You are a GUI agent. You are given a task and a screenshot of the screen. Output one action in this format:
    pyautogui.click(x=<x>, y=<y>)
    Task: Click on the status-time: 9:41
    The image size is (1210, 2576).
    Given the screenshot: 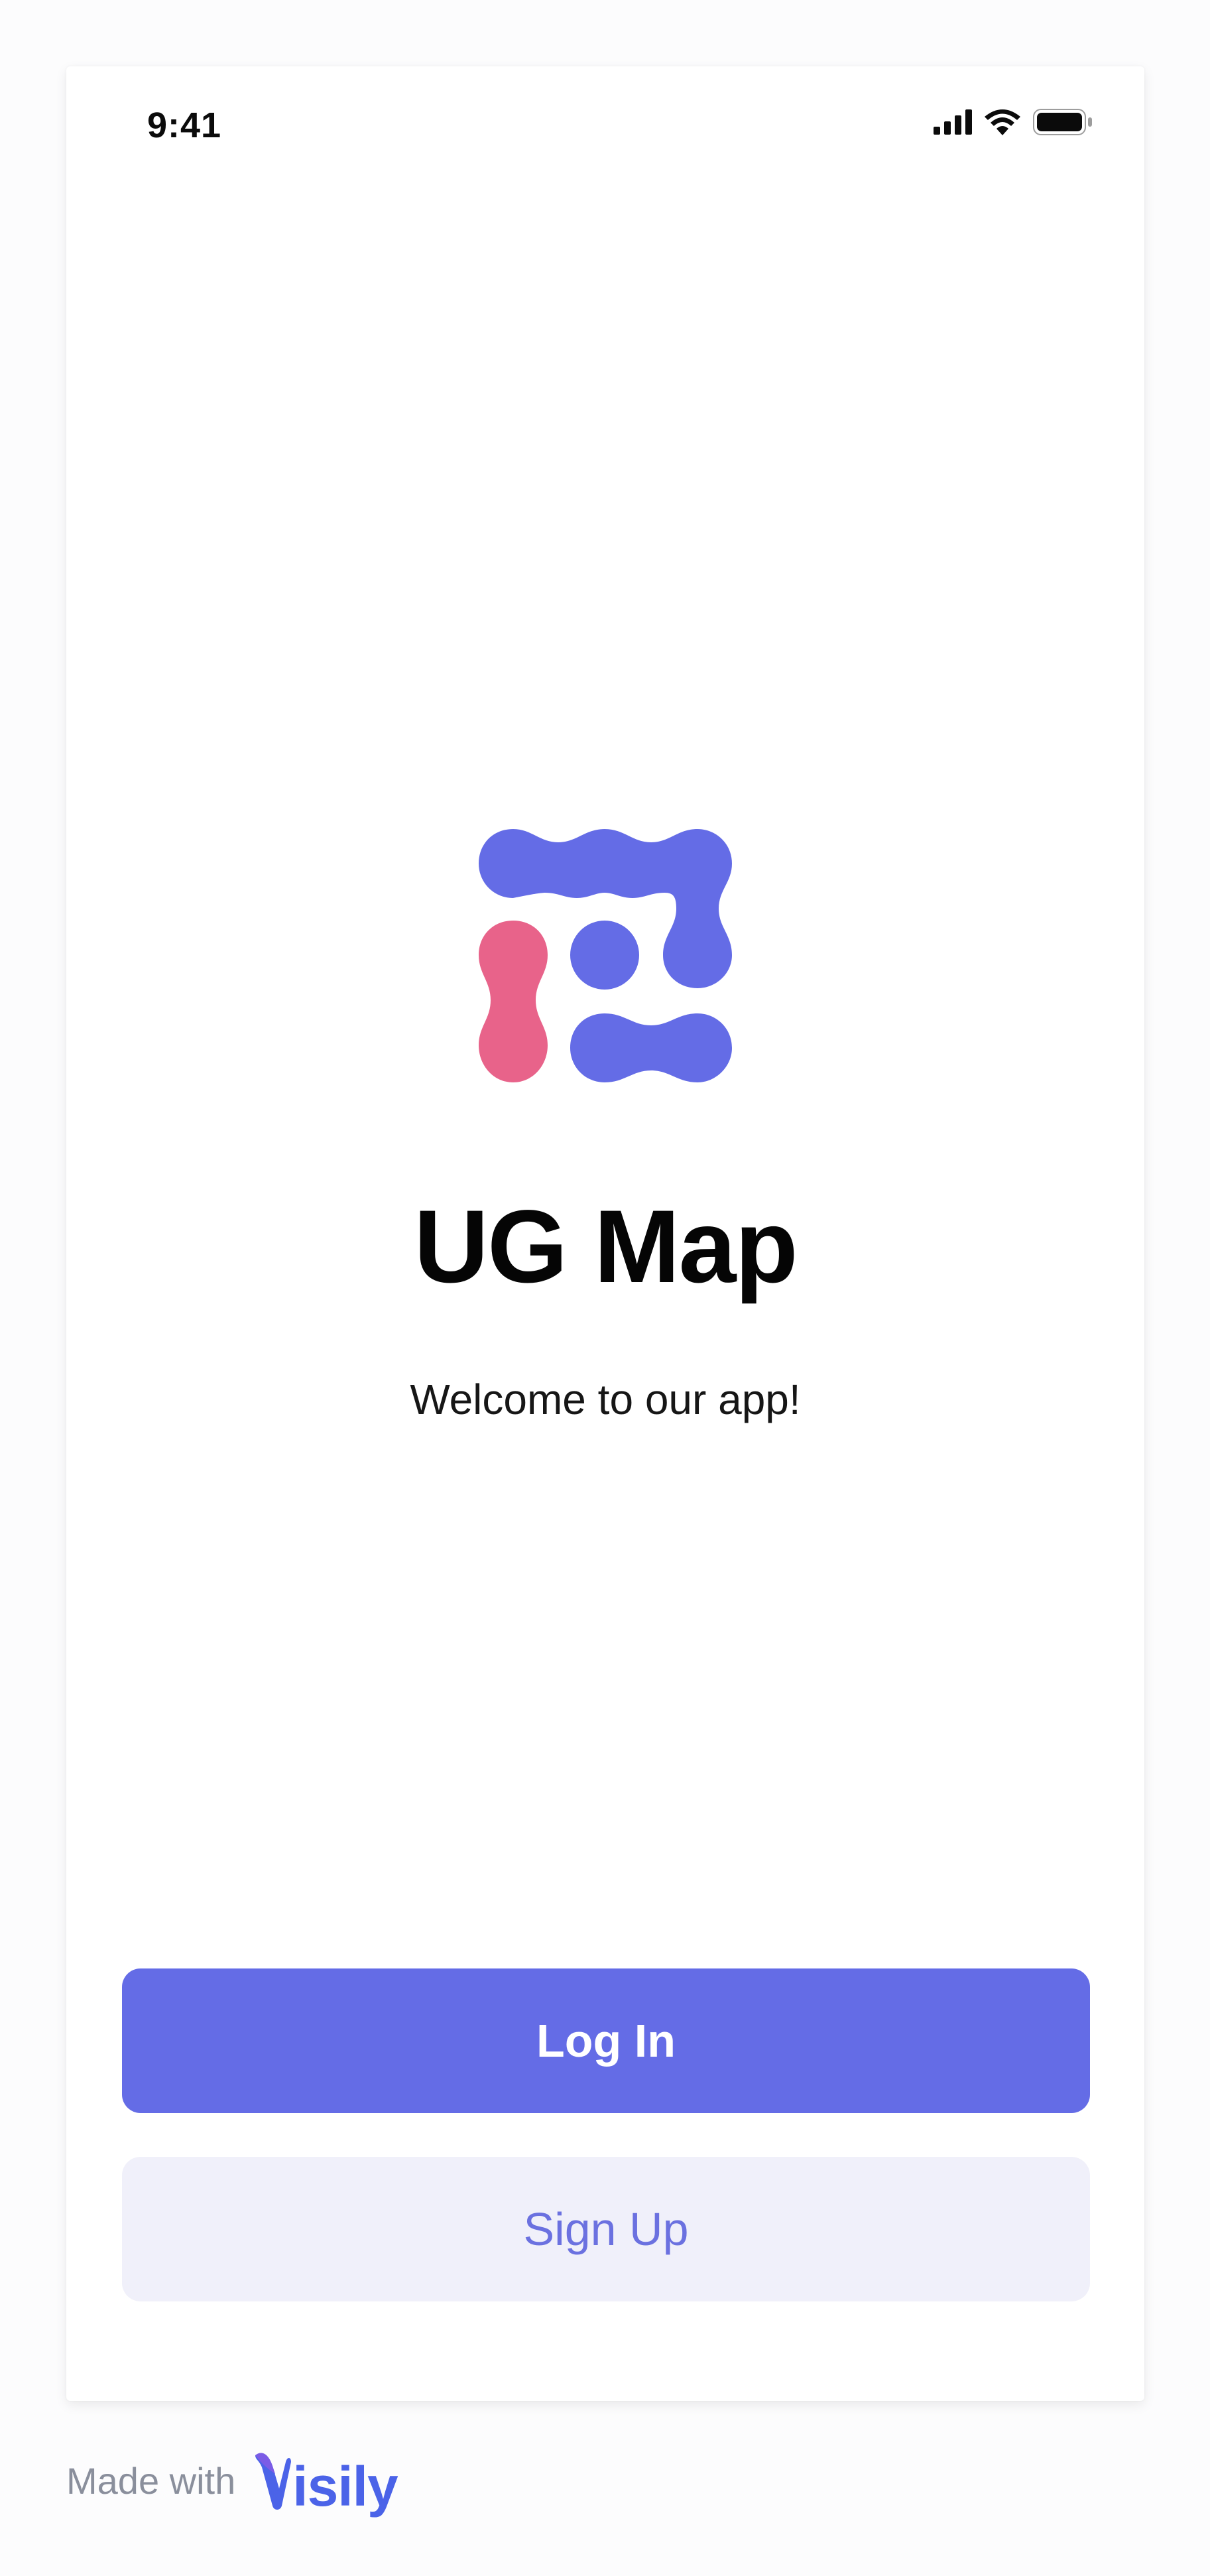 What is the action you would take?
    pyautogui.click(x=185, y=125)
    